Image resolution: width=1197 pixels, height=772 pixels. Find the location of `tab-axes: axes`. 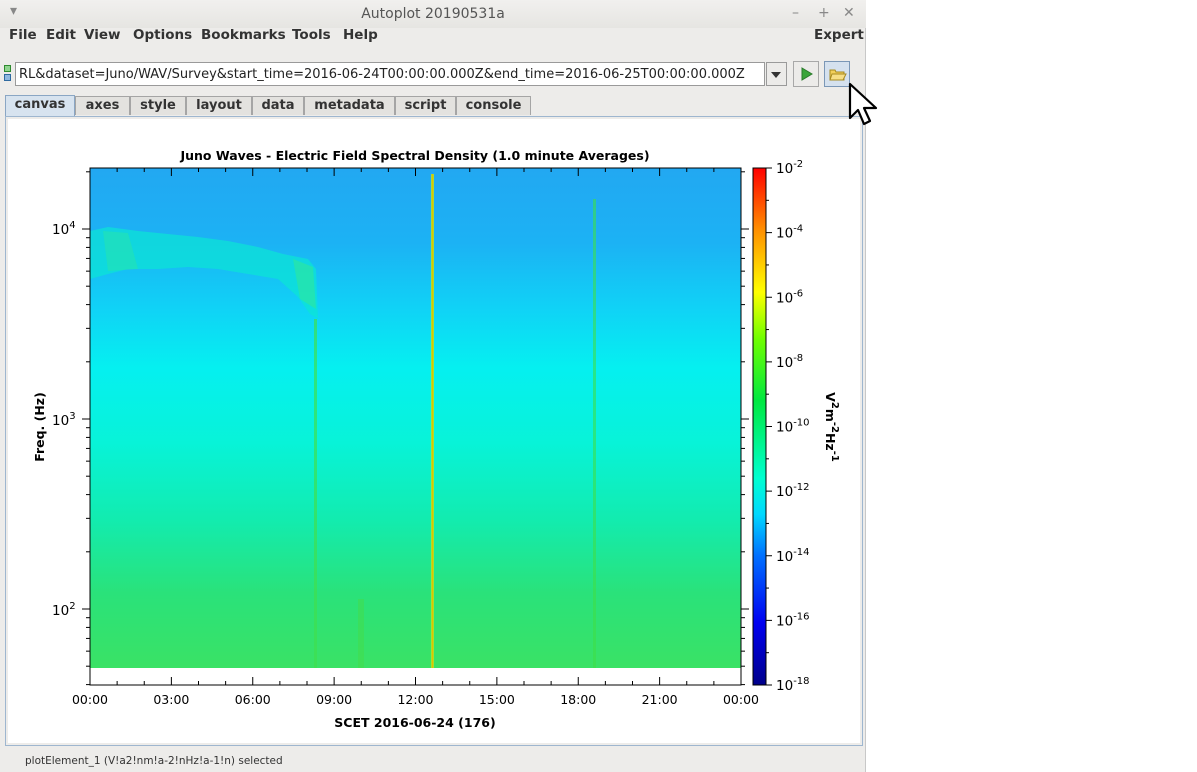

tab-axes: axes is located at coordinates (102, 105).